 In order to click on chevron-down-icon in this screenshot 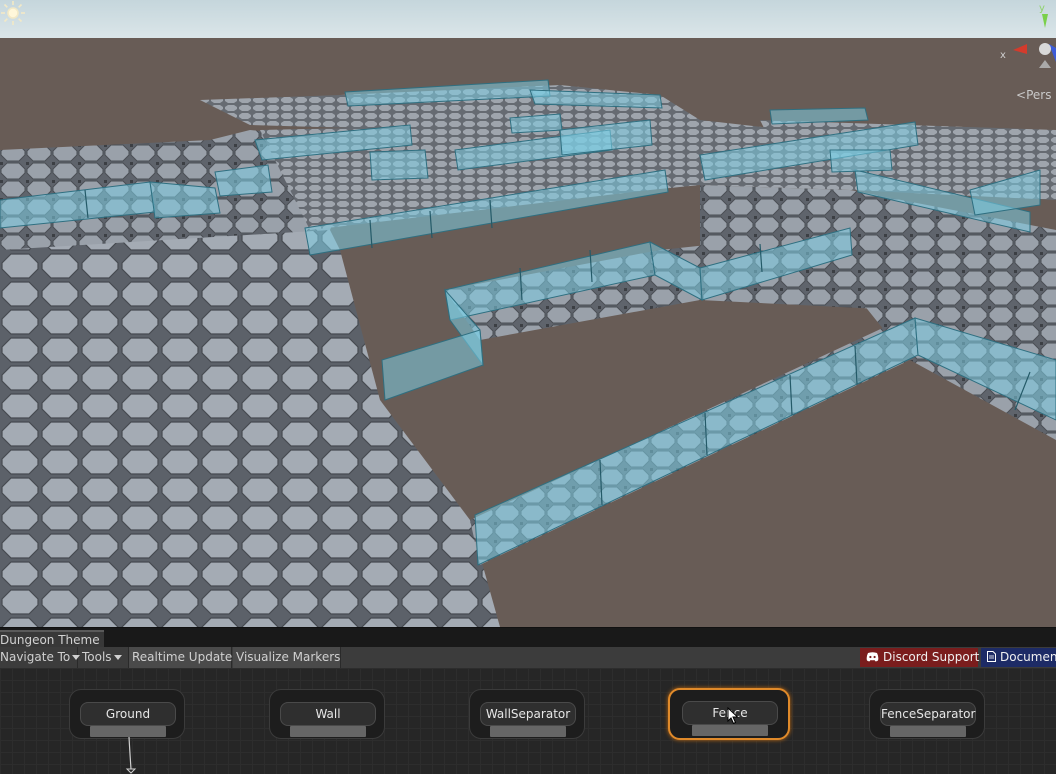, I will do `click(117, 657)`.